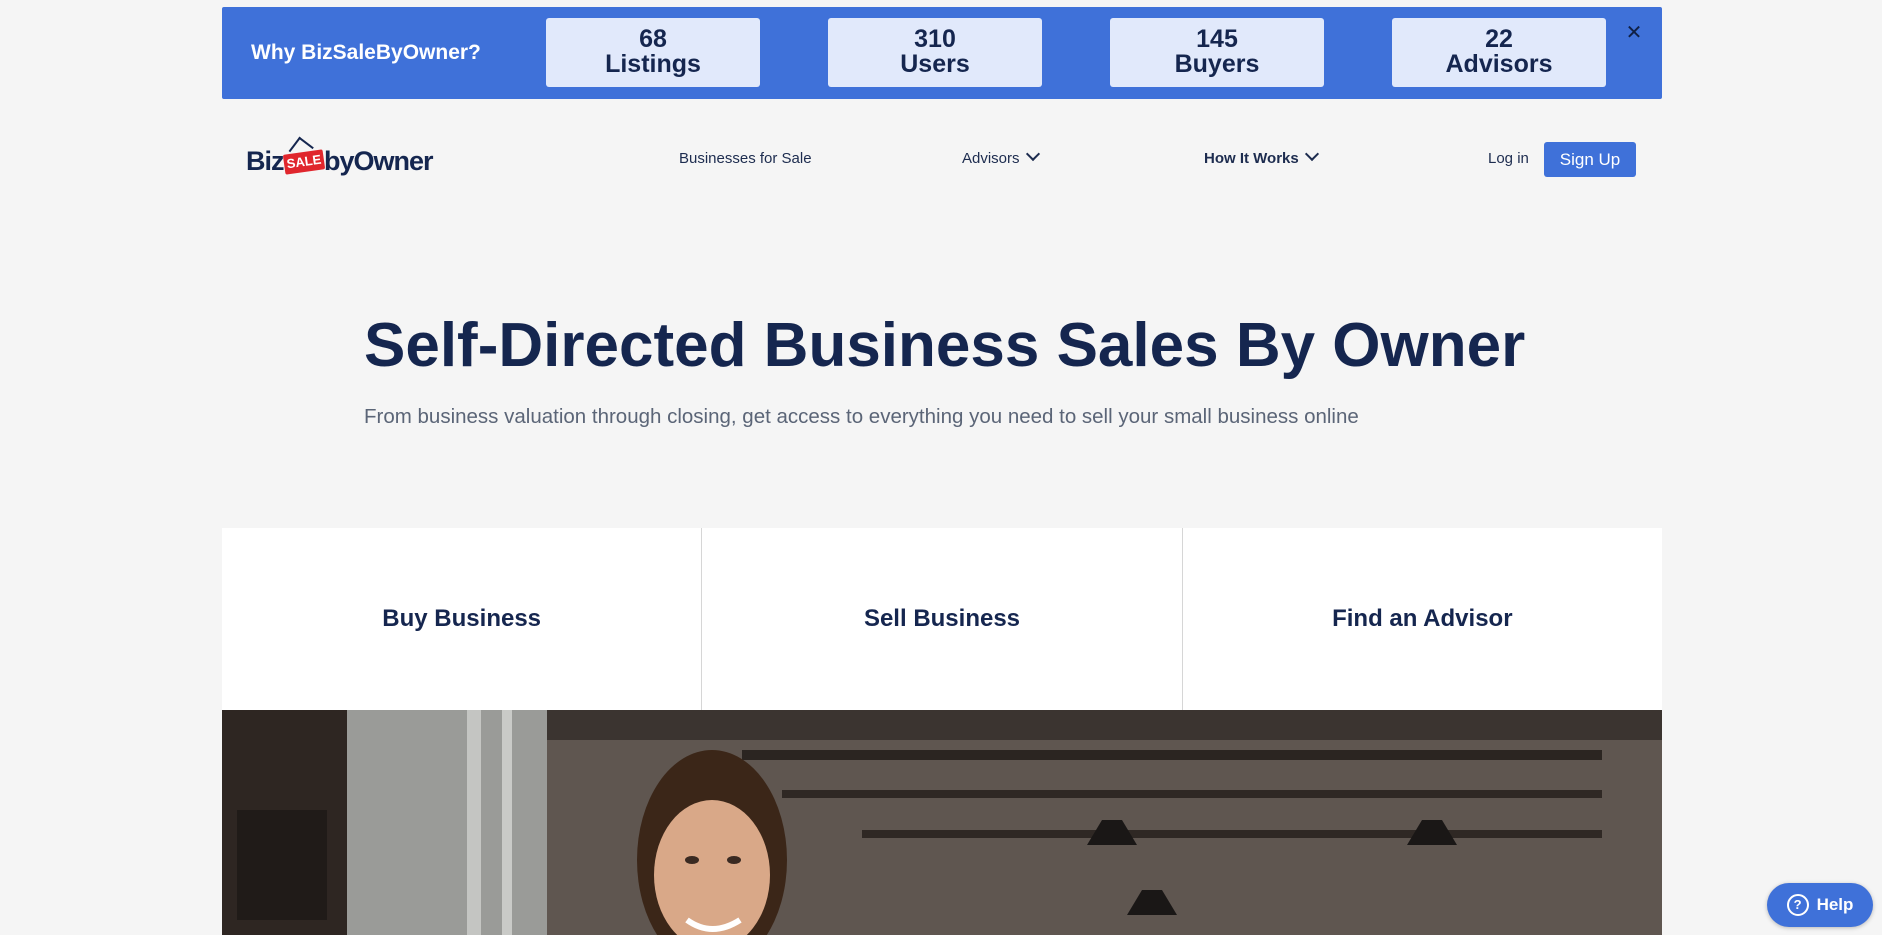 This screenshot has height=935, width=1882. What do you see at coordinates (935, 64) in the screenshot?
I see `stat-label: Users` at bounding box center [935, 64].